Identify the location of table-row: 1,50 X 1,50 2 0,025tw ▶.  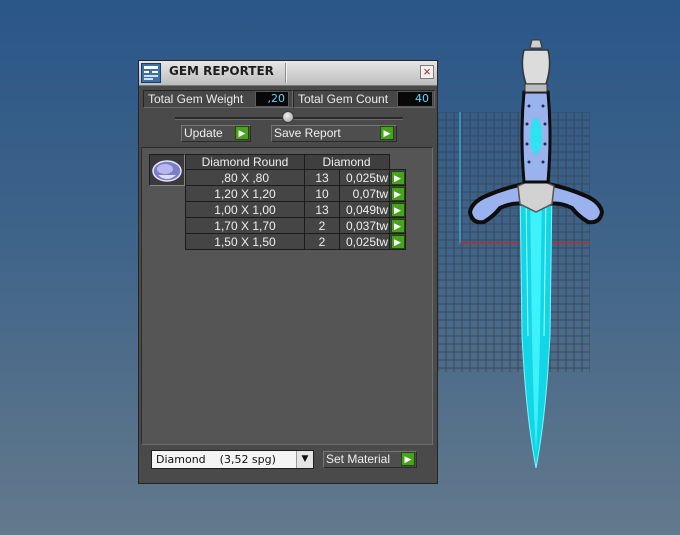
(295, 241).